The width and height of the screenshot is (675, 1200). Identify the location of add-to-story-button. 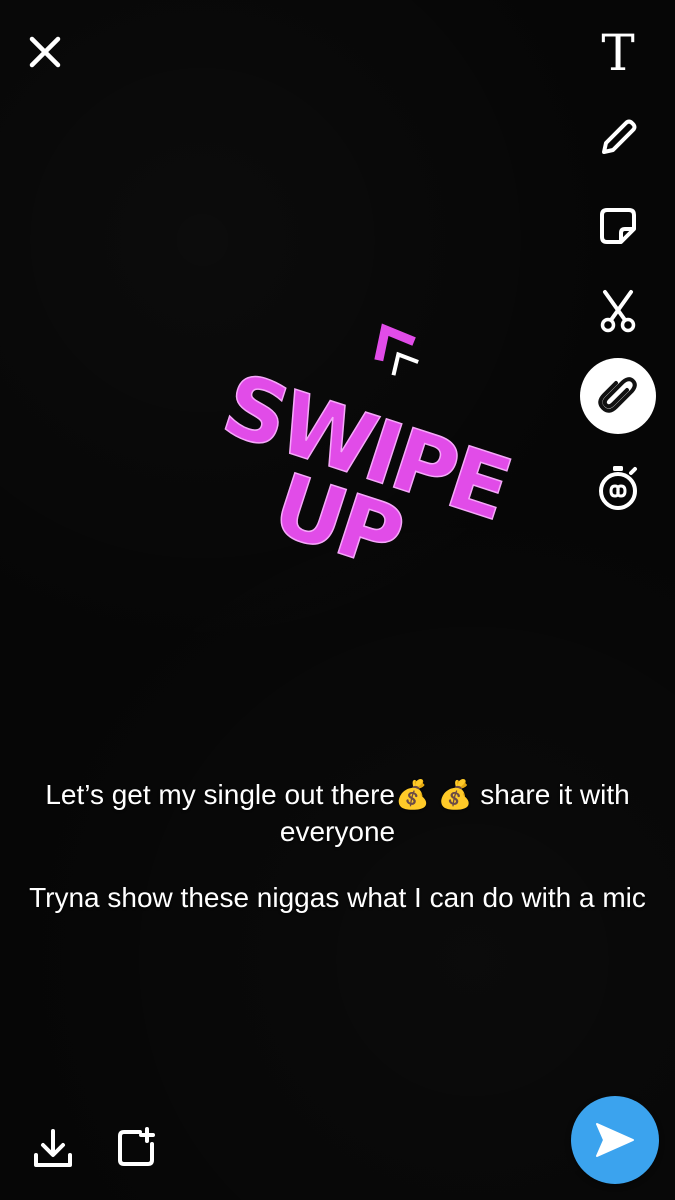
(136, 1148).